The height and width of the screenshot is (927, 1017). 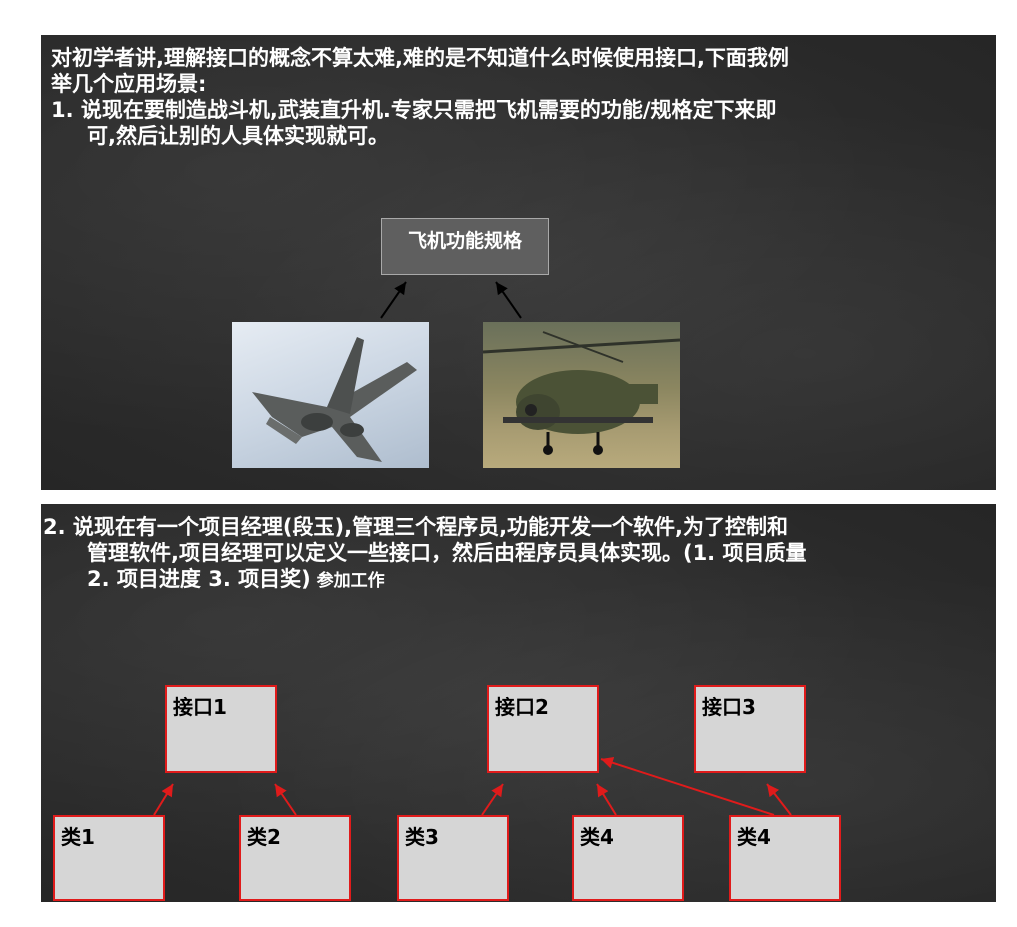 What do you see at coordinates (295, 858) in the screenshot?
I see `class-2-box: 类2` at bounding box center [295, 858].